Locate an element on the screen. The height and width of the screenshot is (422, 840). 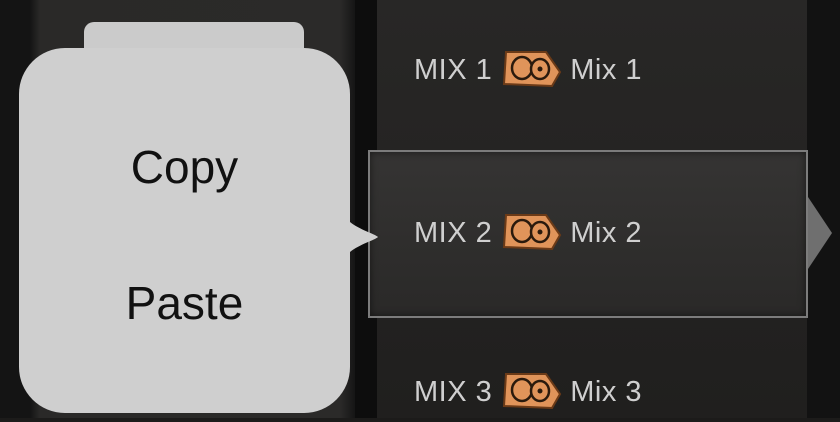
mix-id-label: MIX 3 is located at coordinates (453, 391).